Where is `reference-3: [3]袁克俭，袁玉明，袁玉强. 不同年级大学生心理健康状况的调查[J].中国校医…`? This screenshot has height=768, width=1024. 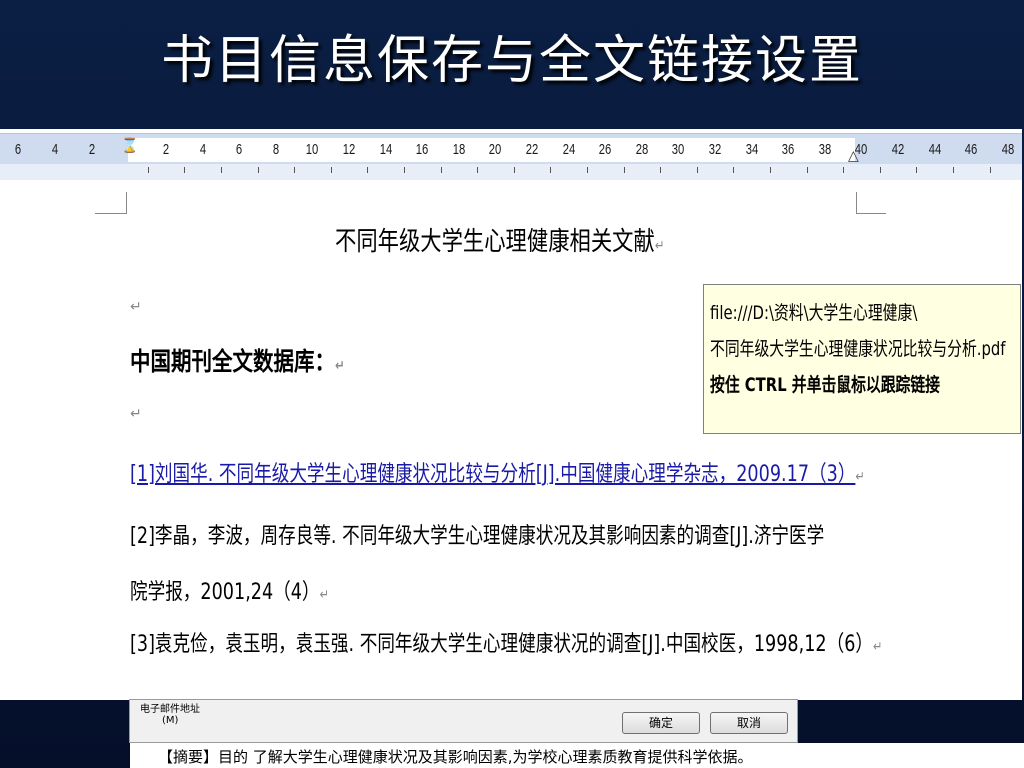
reference-3: [3]袁克俭，袁玉明，袁玉强. 不同年级大学生心理健康状况的调查[J].中国校医… is located at coordinates (506, 644).